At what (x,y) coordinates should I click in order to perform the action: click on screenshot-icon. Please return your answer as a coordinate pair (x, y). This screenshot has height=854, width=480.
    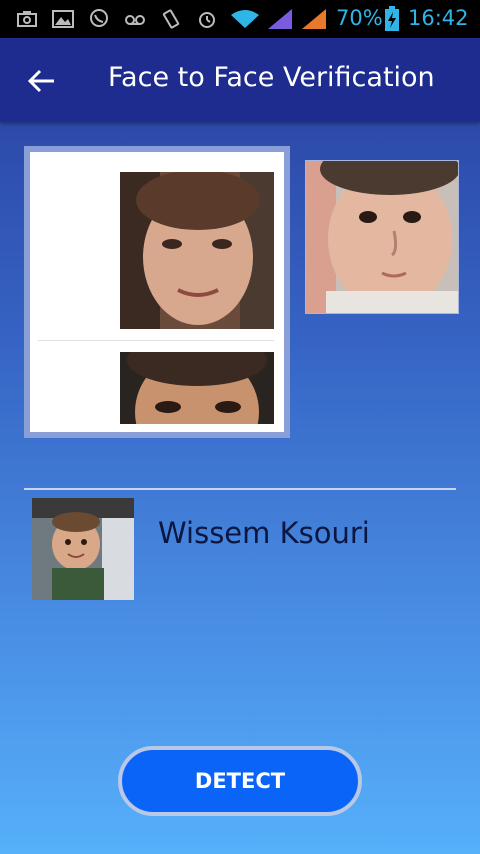
    Looking at the image, I should click on (27, 19).